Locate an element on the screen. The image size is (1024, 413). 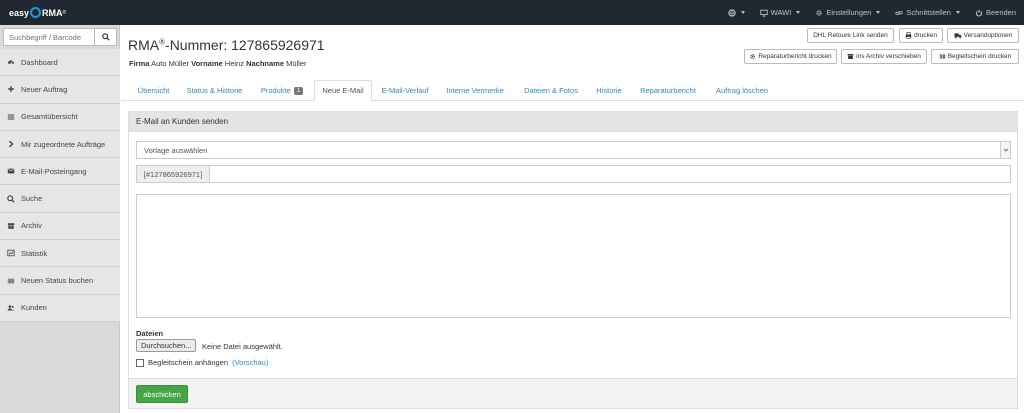
shipping-options-button: Versandoptionen is located at coordinates (983, 35).